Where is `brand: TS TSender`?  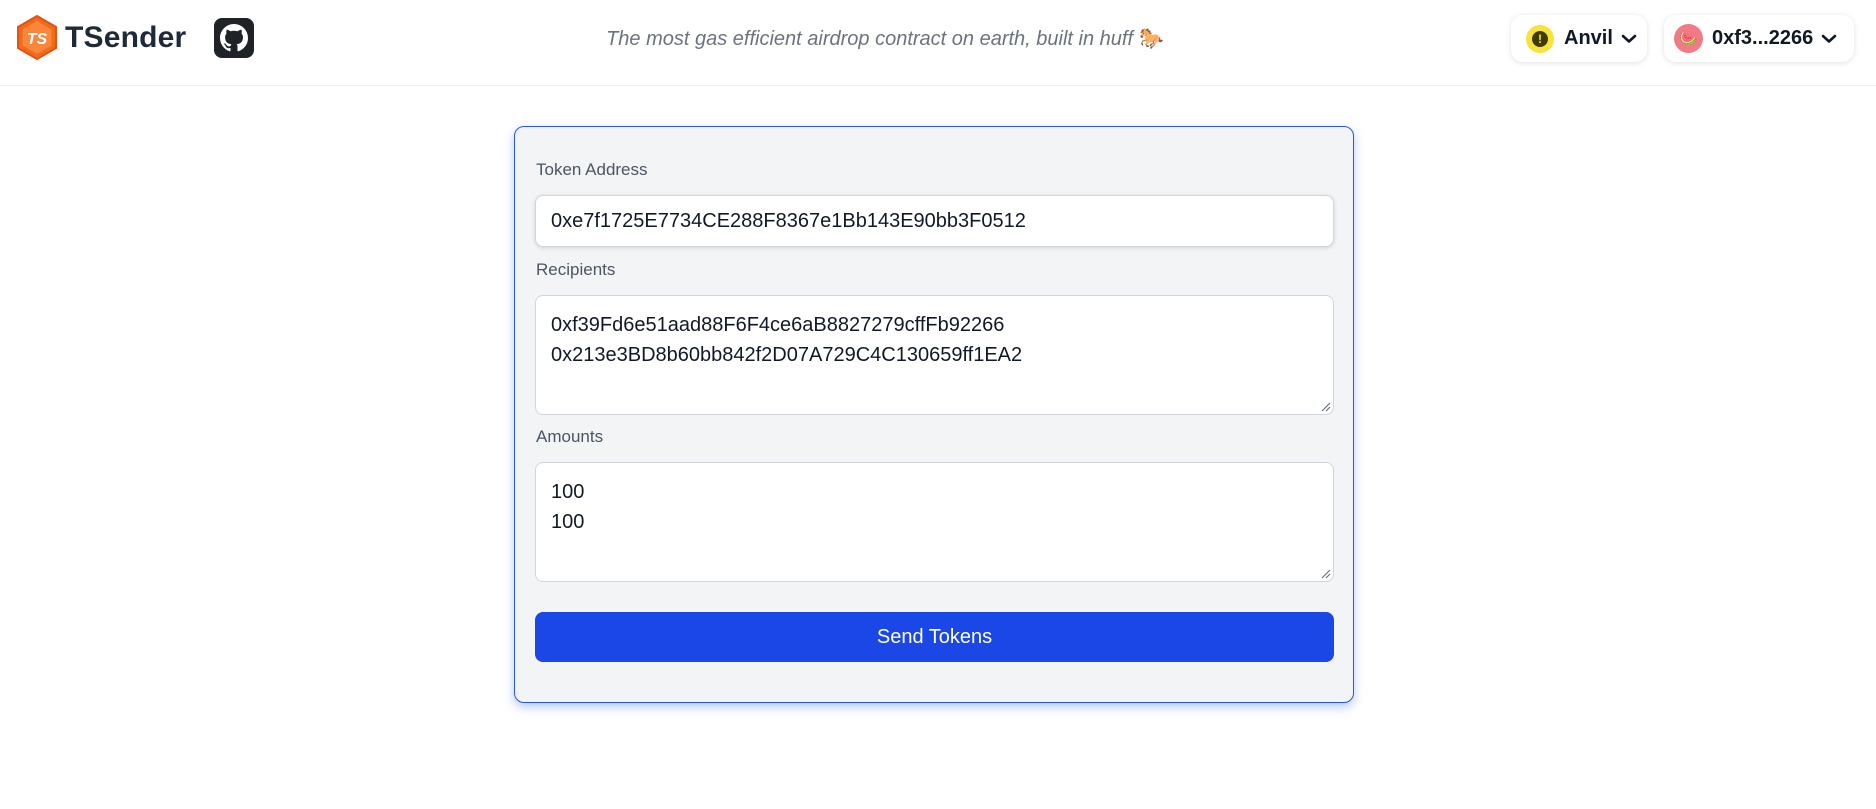
brand: TS TSender is located at coordinates (101, 37).